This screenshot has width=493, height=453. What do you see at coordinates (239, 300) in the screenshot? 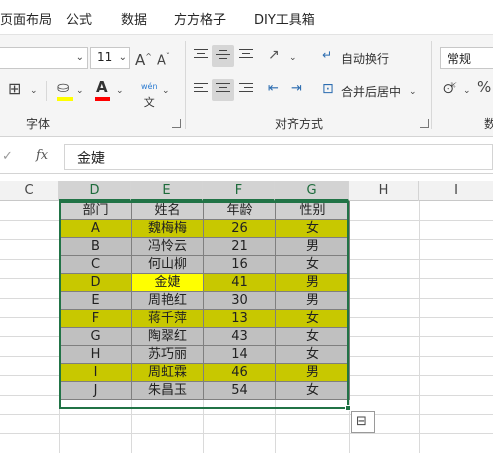
I see `age-cell: 30` at bounding box center [239, 300].